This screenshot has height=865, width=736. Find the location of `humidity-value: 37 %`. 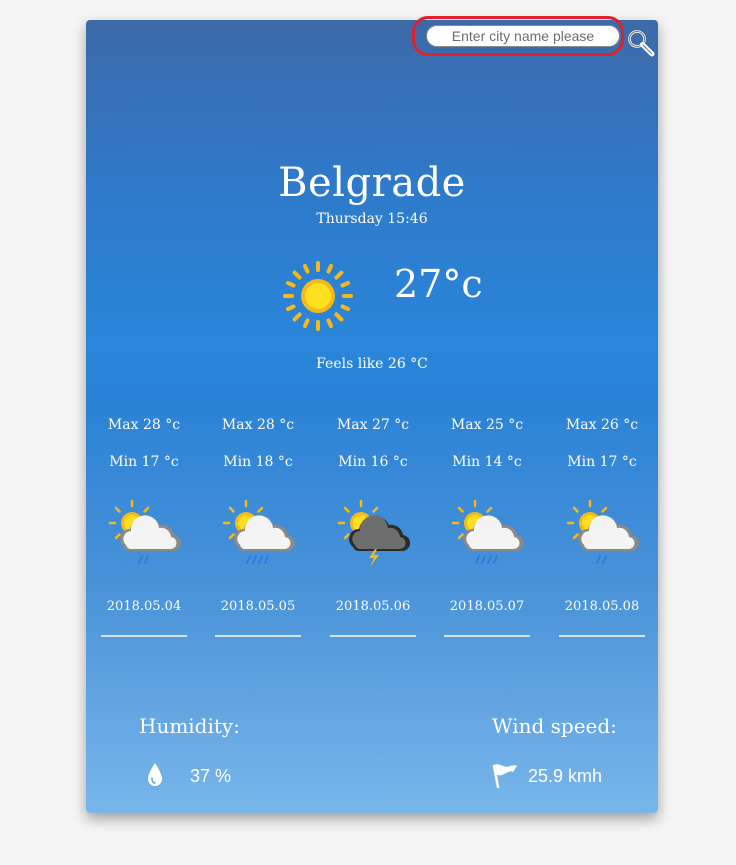

humidity-value: 37 % is located at coordinates (211, 776).